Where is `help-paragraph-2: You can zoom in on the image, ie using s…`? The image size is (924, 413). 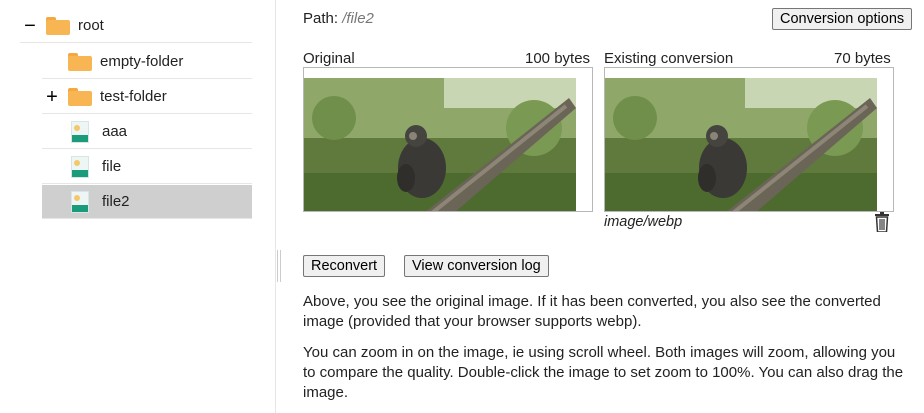 help-paragraph-2: You can zoom in on the image, ie using s… is located at coordinates (603, 372).